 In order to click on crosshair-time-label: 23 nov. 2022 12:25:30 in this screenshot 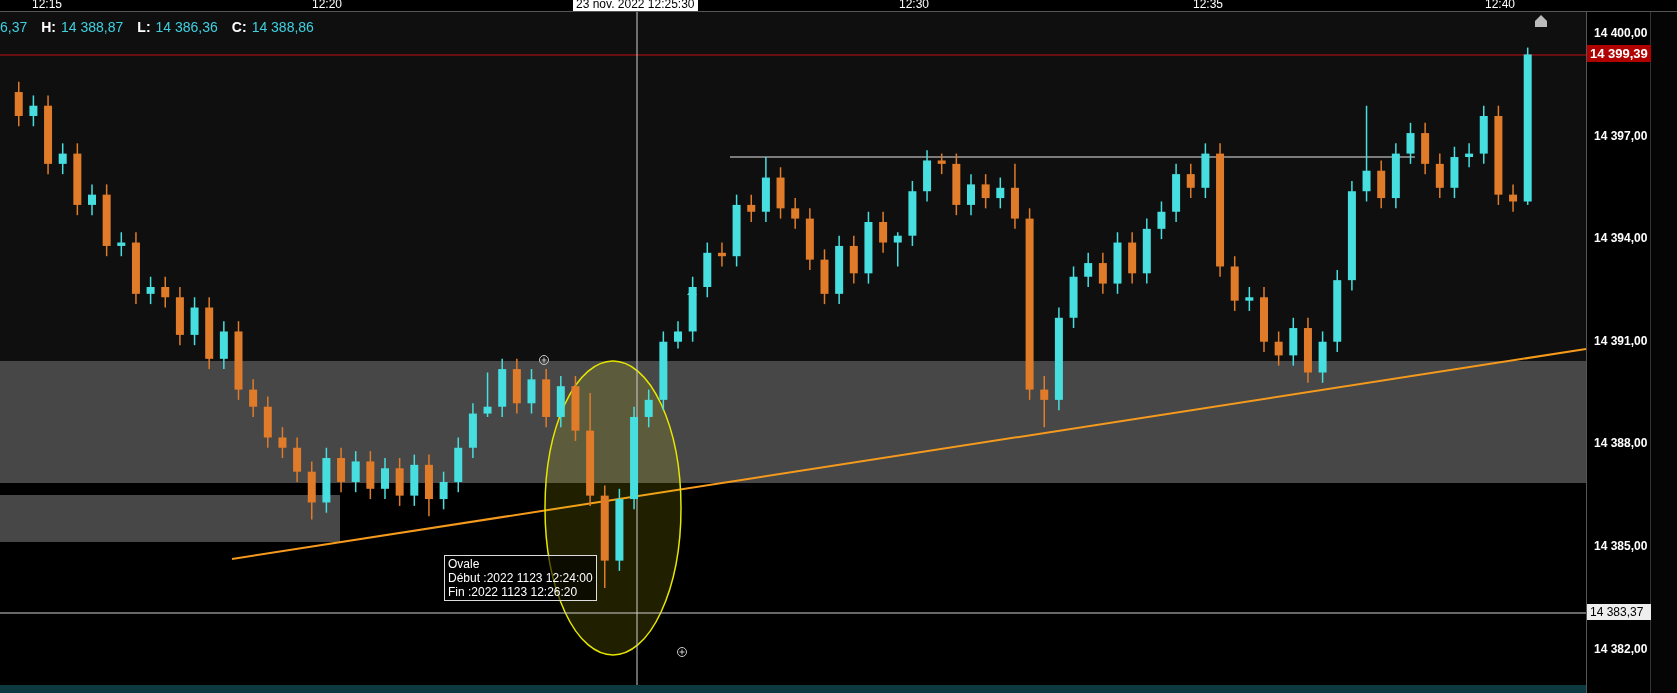, I will do `click(635, 5)`.